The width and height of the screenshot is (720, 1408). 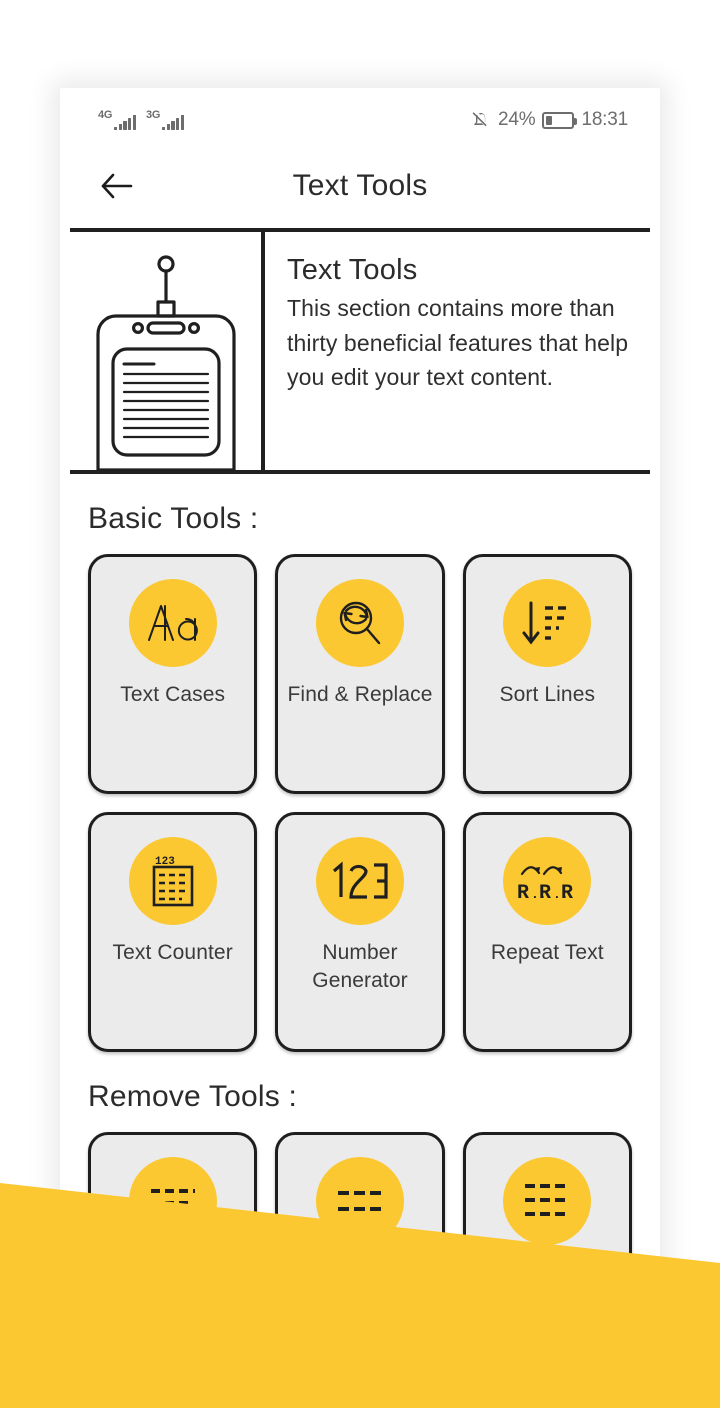 What do you see at coordinates (359, 623) in the screenshot?
I see `magnifier-refresh-icon` at bounding box center [359, 623].